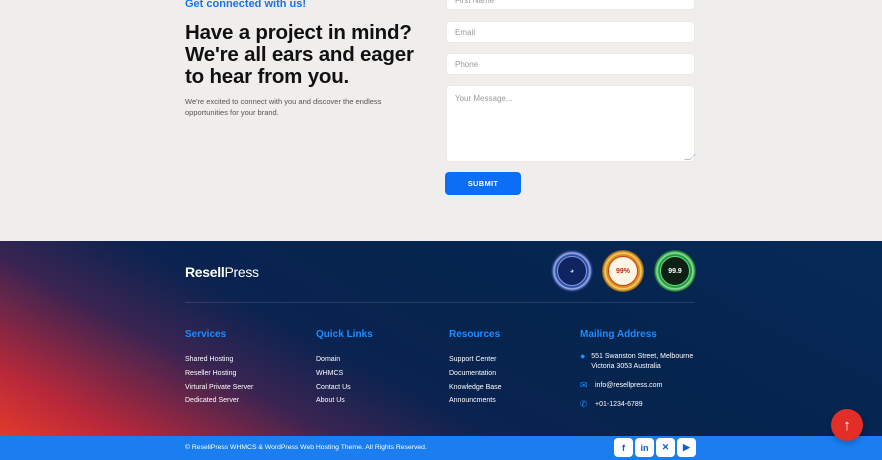 Image resolution: width=882 pixels, height=460 pixels. I want to click on phone-text: +01-1234-6789, so click(619, 405).